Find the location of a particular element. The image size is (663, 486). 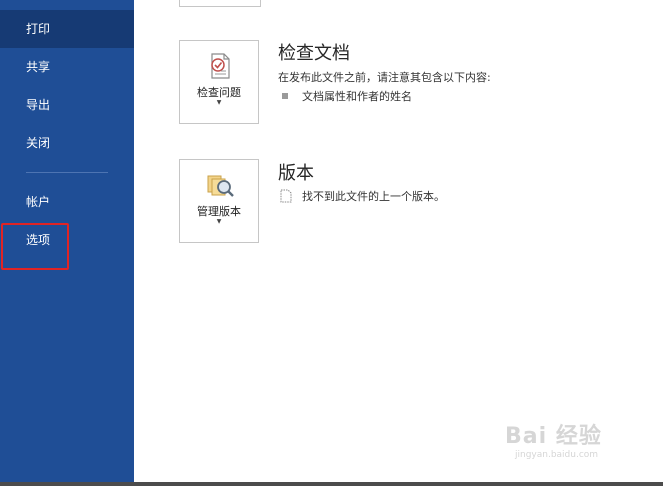

inspect-bullet-item: 文档属性和作者的姓名 is located at coordinates (347, 96).